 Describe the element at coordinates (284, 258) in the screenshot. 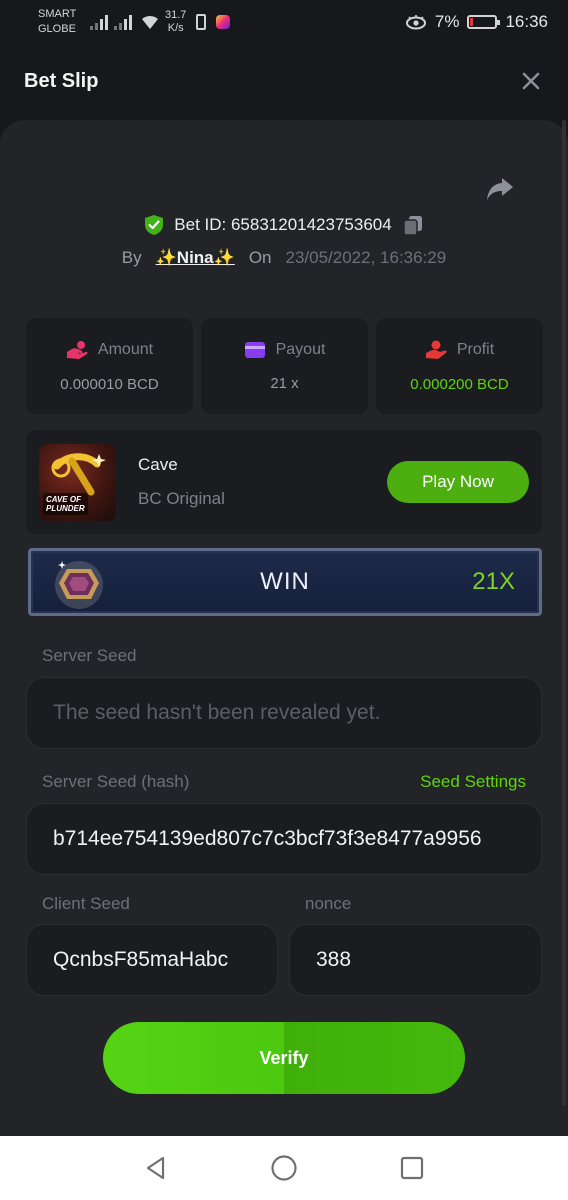

I see `bet-byline: By ✨Nina✨ On 23/05/2022, 16:36:29` at that location.